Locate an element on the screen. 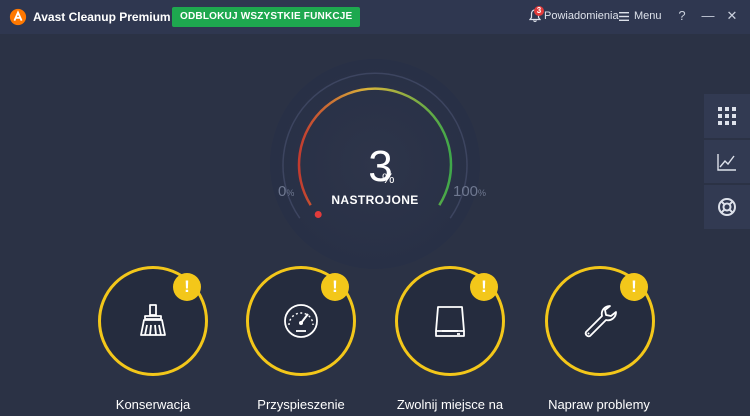 This screenshot has height=416, width=750. gauge-min-label: 0% is located at coordinates (286, 191).